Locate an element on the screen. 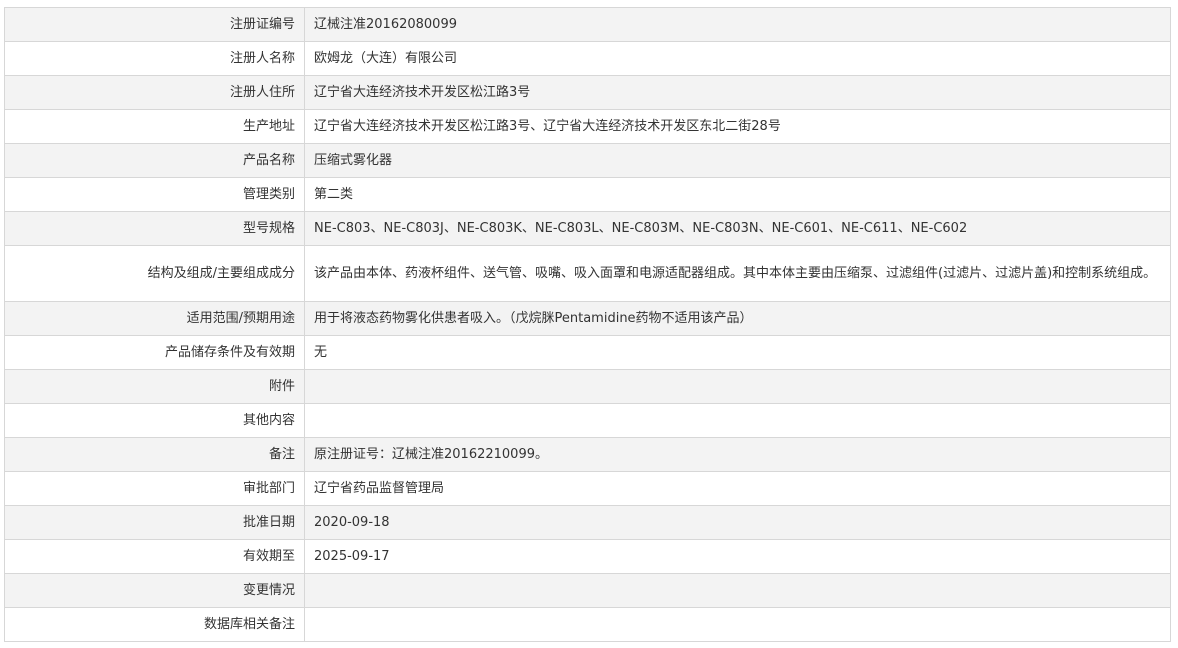 This screenshot has width=1178, height=648. row-value: 无 is located at coordinates (737, 352).